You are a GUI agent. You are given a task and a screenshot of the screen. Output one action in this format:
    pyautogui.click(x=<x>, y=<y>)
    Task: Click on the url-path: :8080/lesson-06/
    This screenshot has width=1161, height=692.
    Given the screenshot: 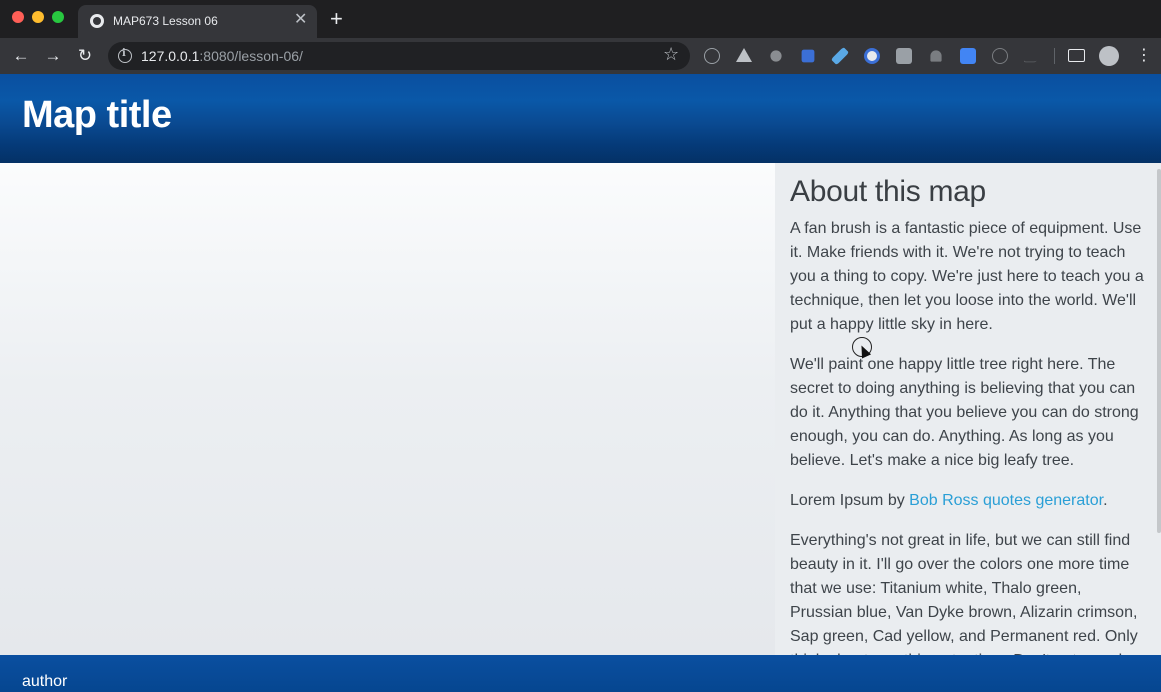 What is the action you would take?
    pyautogui.click(x=251, y=56)
    